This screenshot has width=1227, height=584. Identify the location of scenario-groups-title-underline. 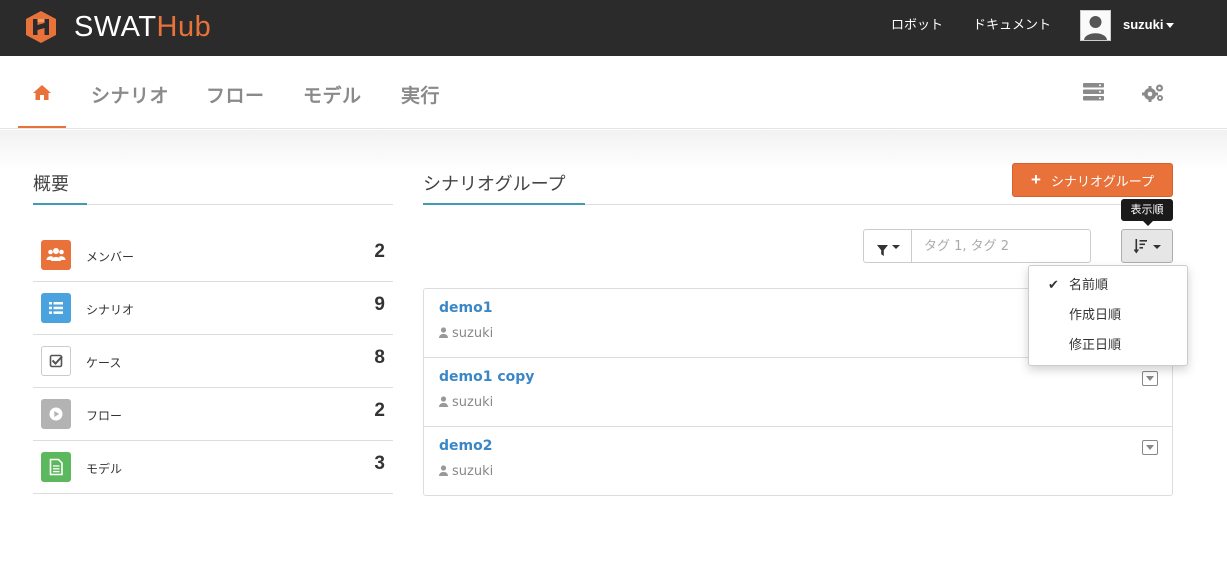
(504, 204).